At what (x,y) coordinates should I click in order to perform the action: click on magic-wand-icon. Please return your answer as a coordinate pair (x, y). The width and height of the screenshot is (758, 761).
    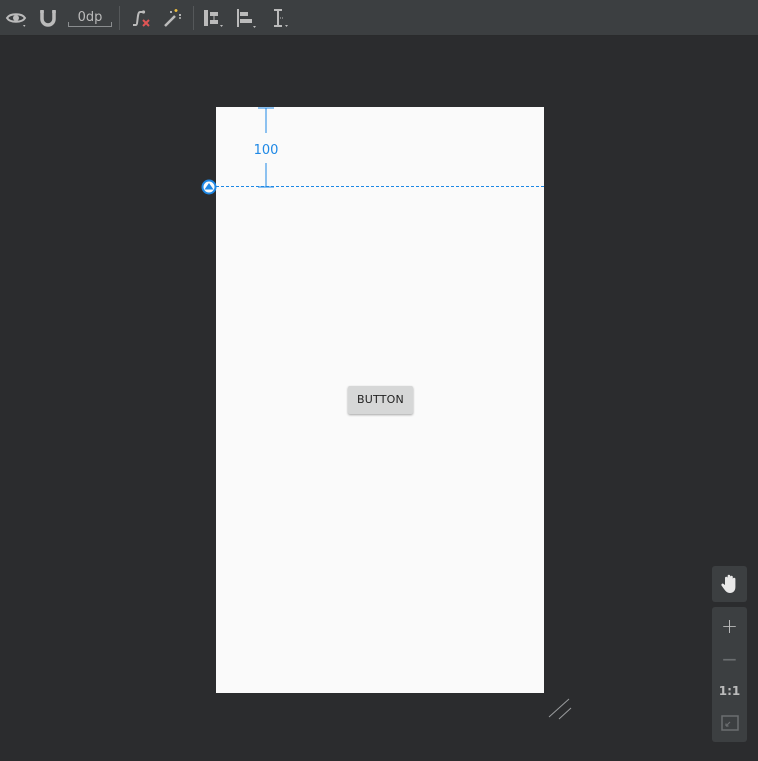
    Looking at the image, I should click on (172, 18).